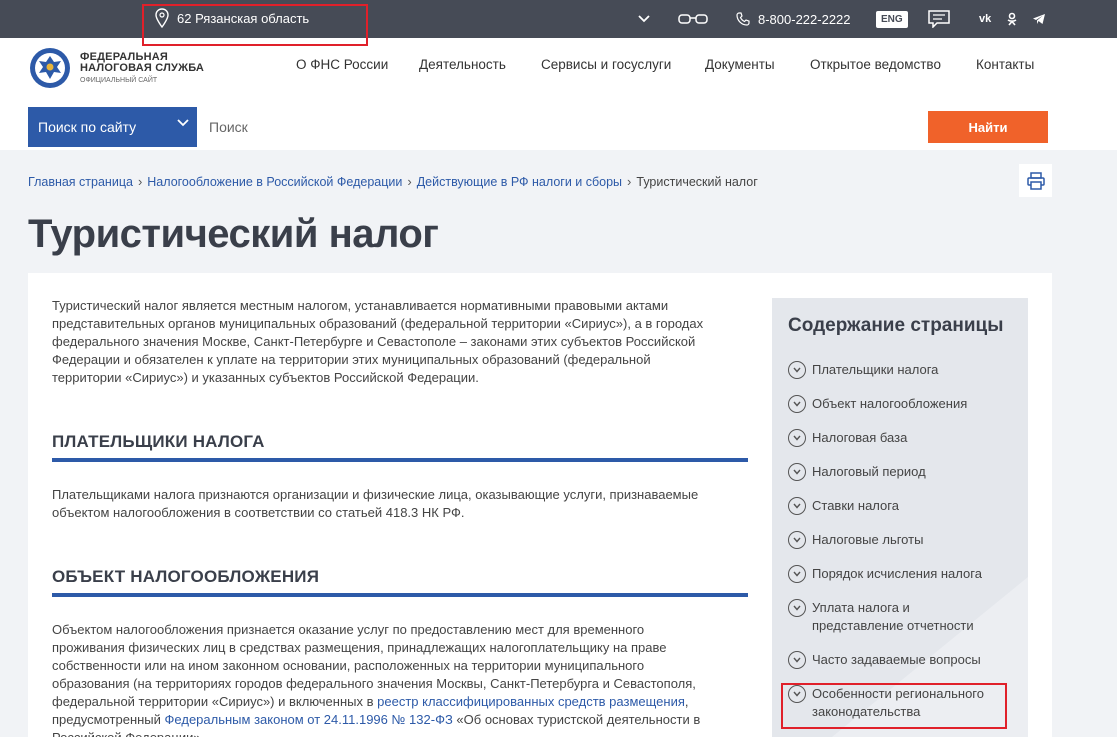 This screenshot has width=1117, height=737. I want to click on toc-item-payment: Уплата налога и представление отчетности, so click(888, 617).